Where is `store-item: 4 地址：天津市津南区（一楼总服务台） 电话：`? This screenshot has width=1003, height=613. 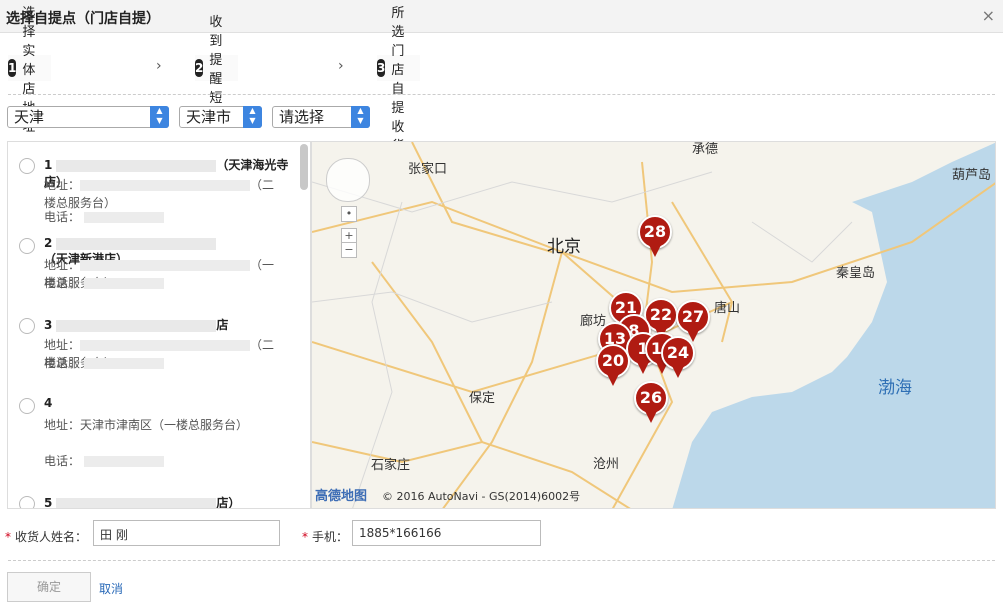
store-item: 4 地址：天津市津南区（一楼总服务台） 电话： is located at coordinates (153, 441).